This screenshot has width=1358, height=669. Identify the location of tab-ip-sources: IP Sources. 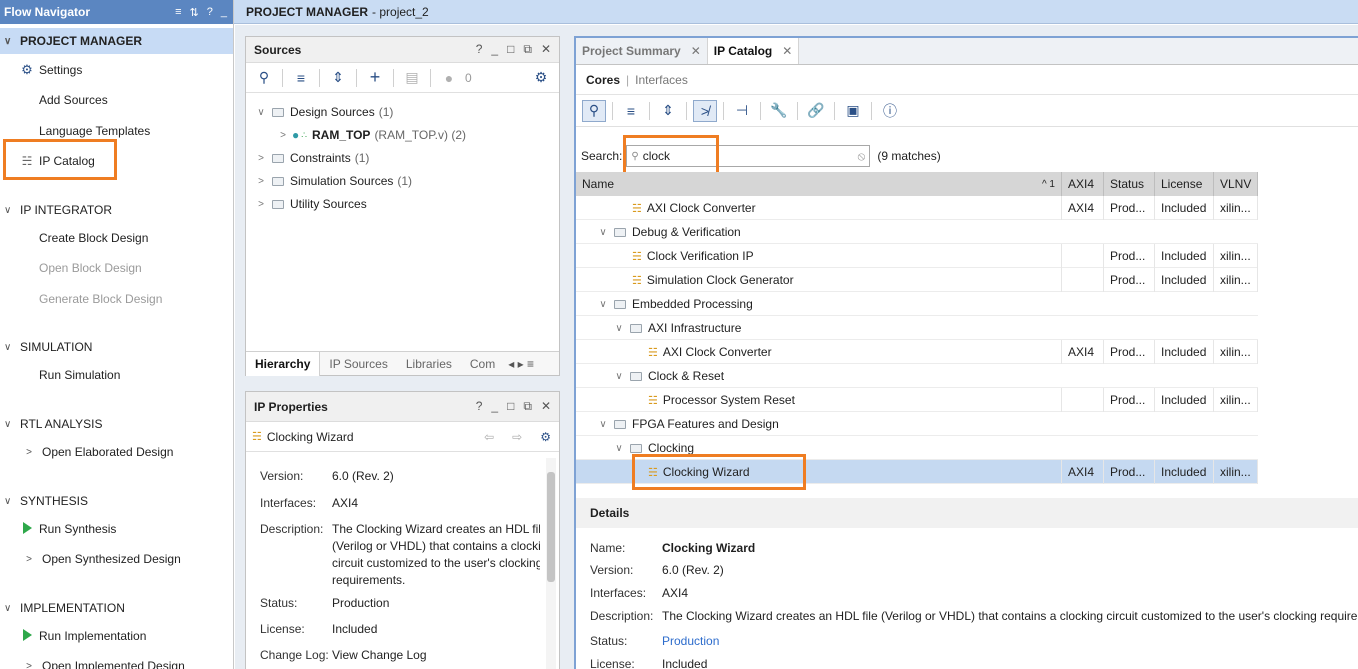
(358, 364).